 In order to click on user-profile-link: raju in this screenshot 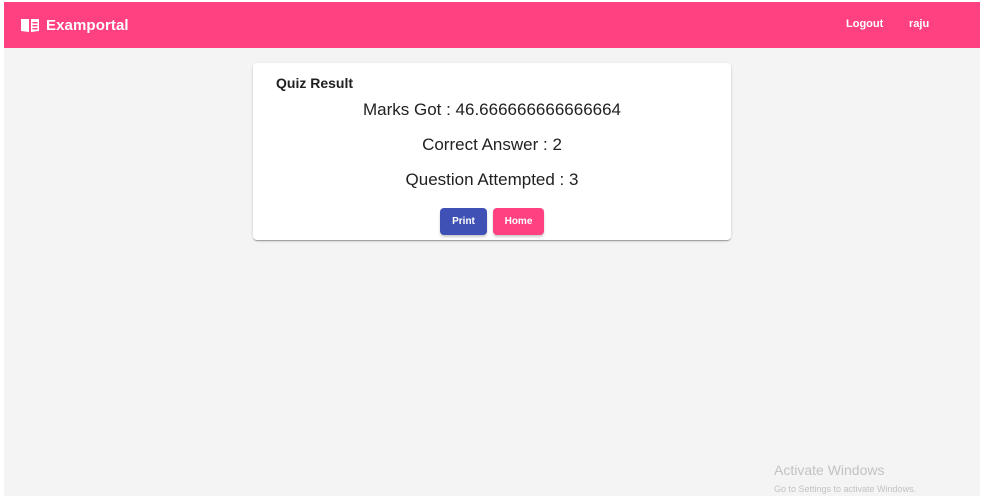, I will do `click(919, 24)`.